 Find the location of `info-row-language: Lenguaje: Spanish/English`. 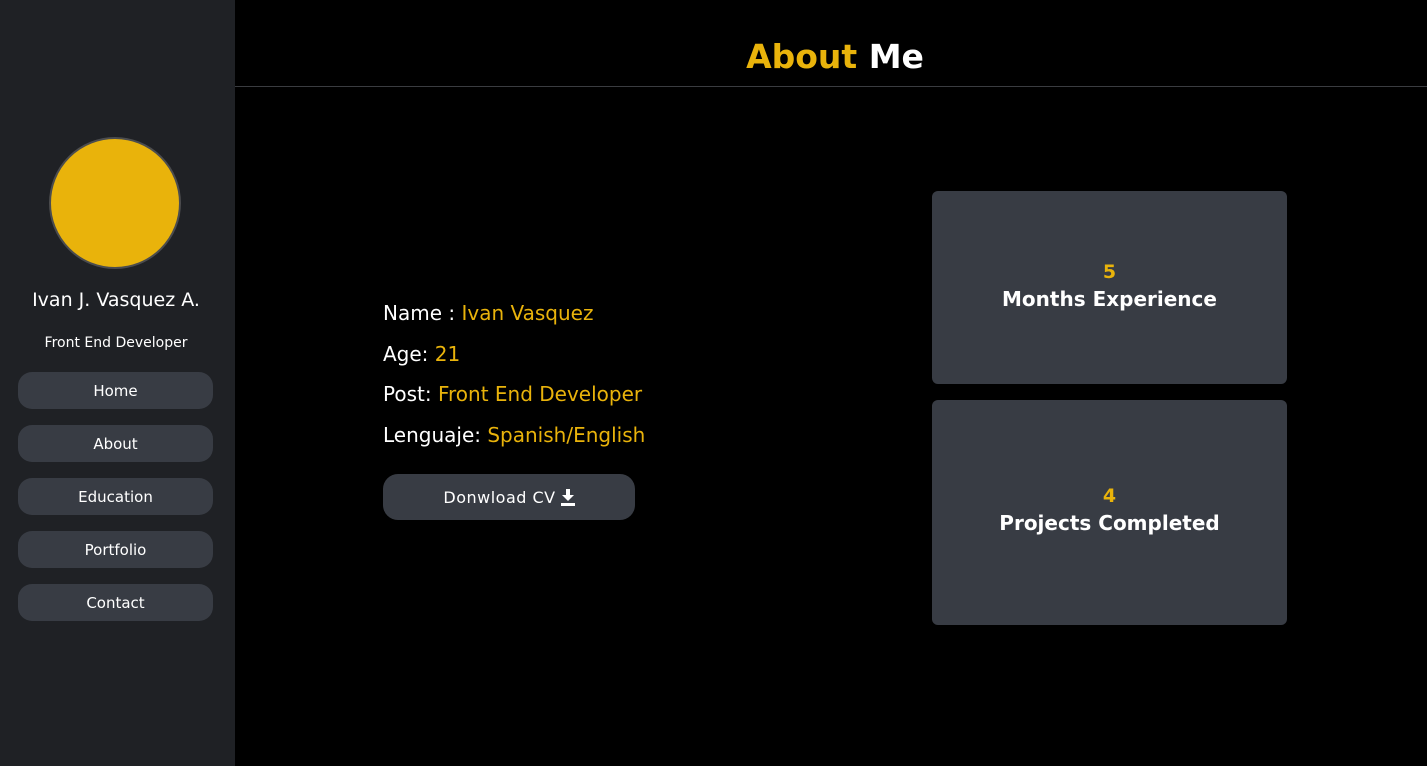

info-row-language: Lenguaje: Spanish/English is located at coordinates (514, 438).